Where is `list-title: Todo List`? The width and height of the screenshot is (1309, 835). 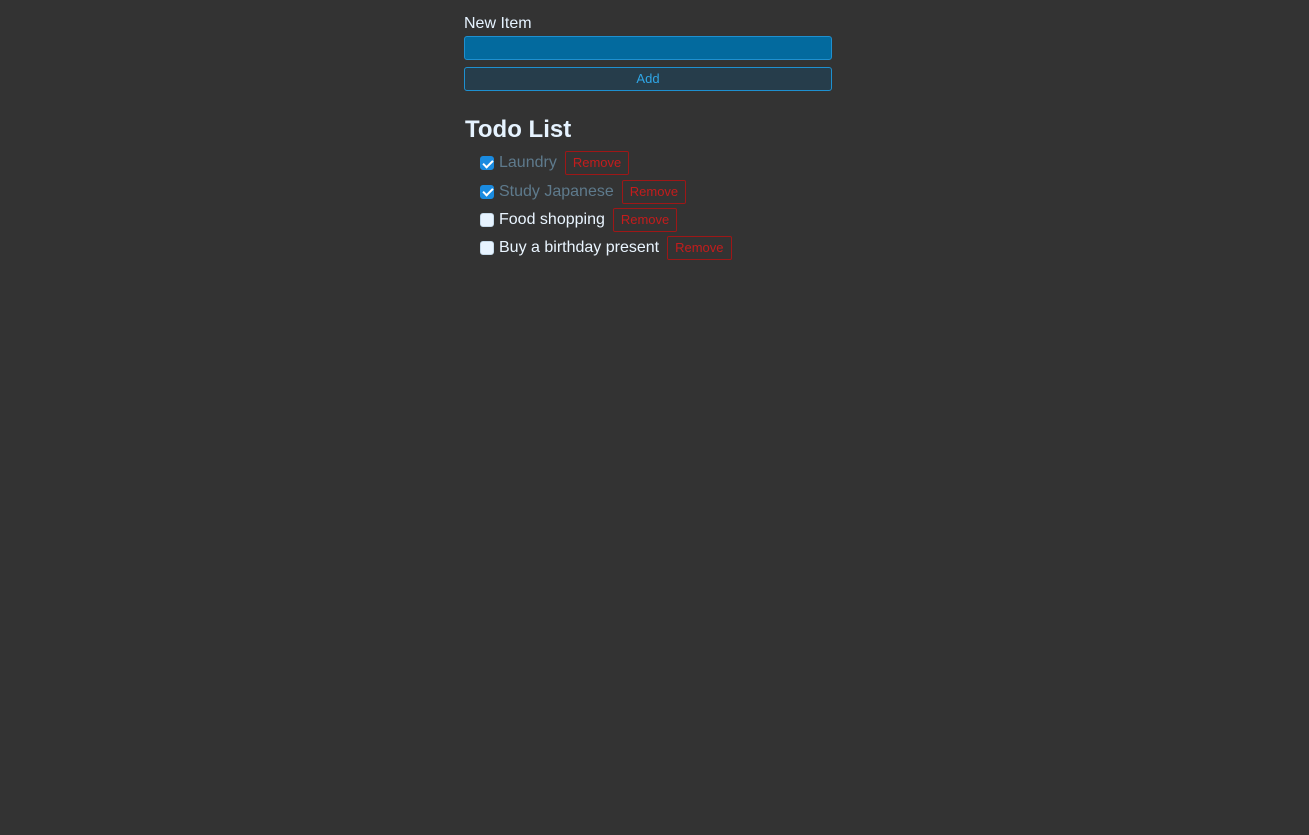 list-title: Todo List is located at coordinates (518, 129).